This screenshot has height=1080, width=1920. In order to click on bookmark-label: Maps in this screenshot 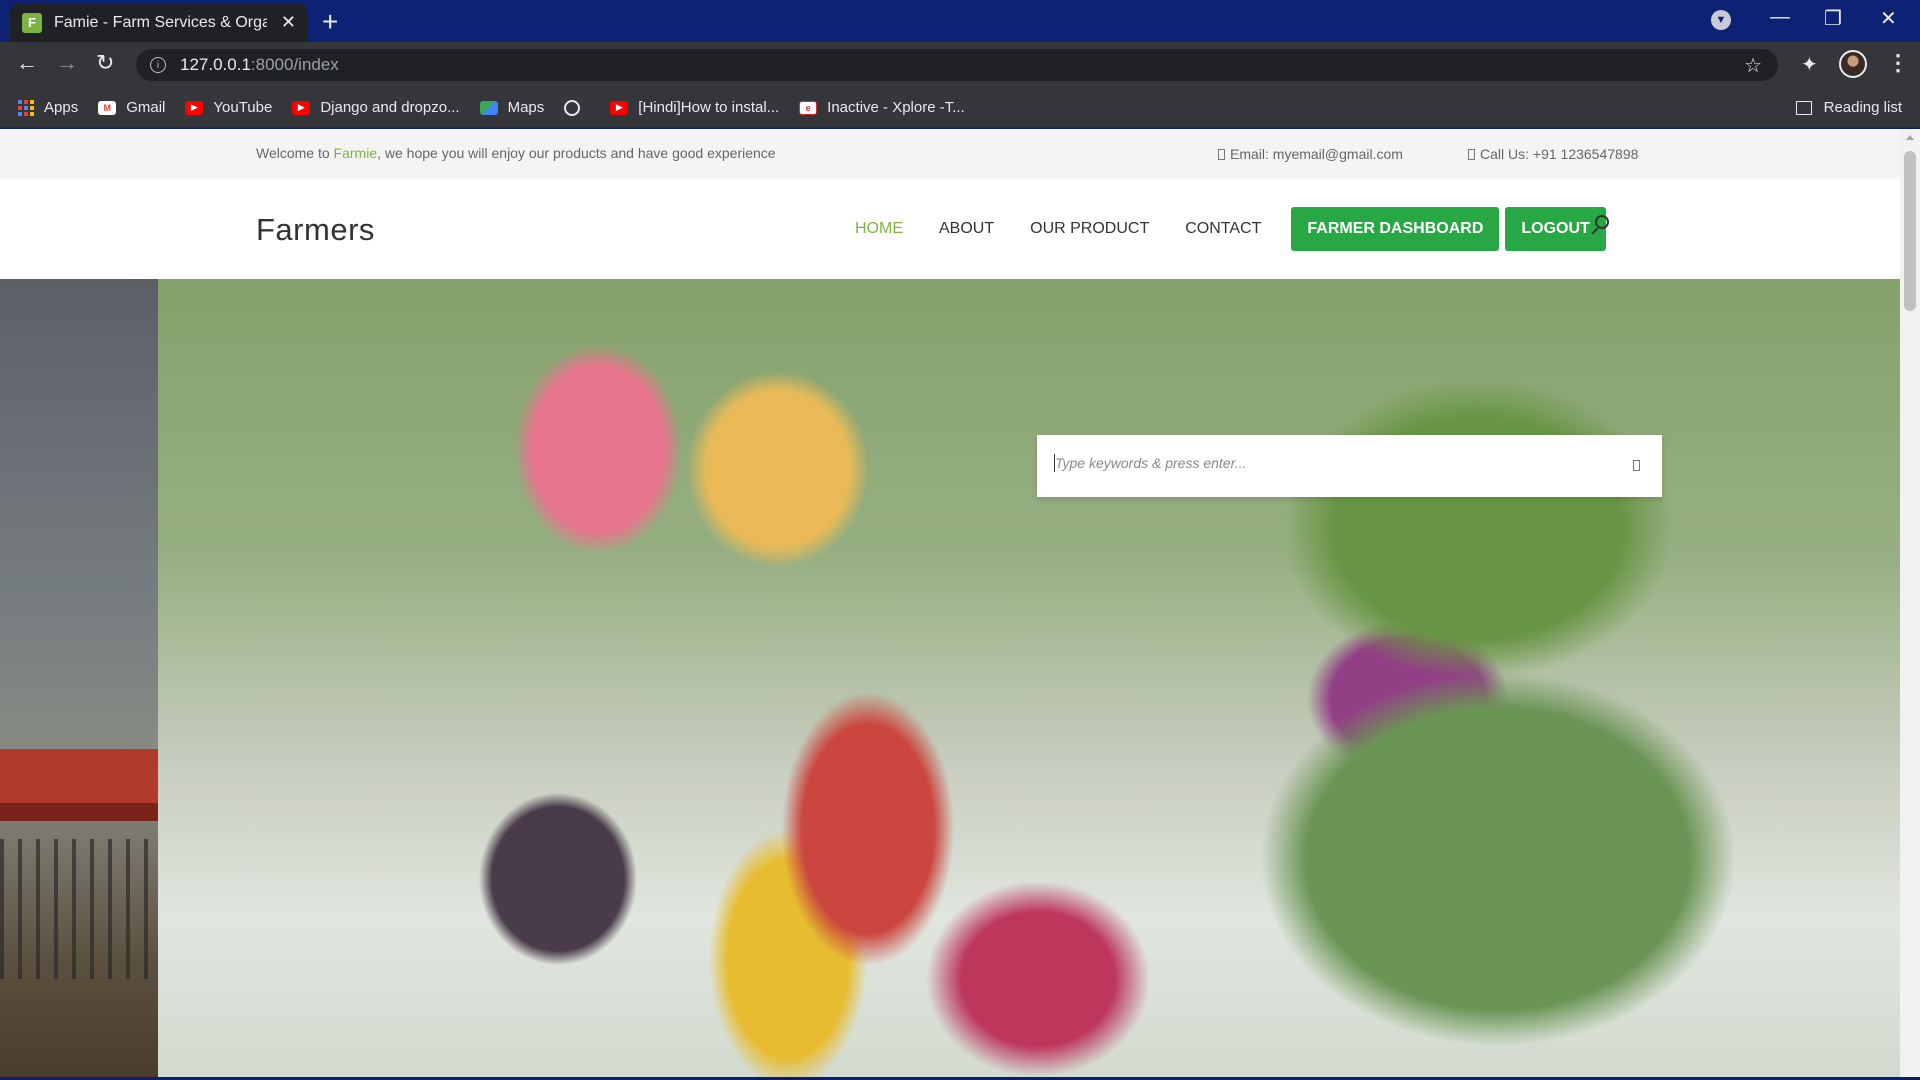, I will do `click(526, 107)`.